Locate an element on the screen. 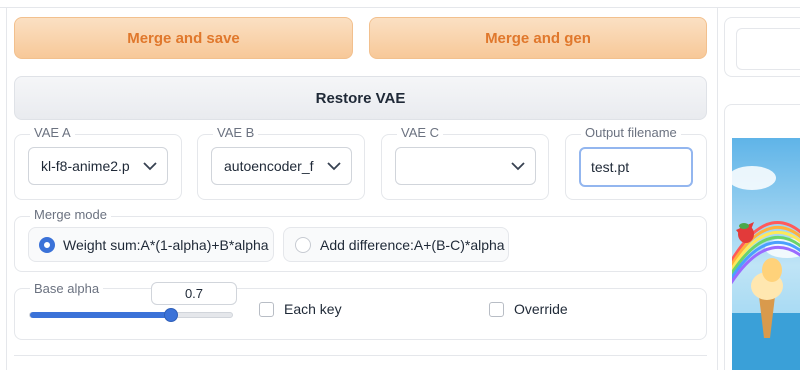 The image size is (800, 370). radio-unselected-icon is located at coordinates (303, 244).